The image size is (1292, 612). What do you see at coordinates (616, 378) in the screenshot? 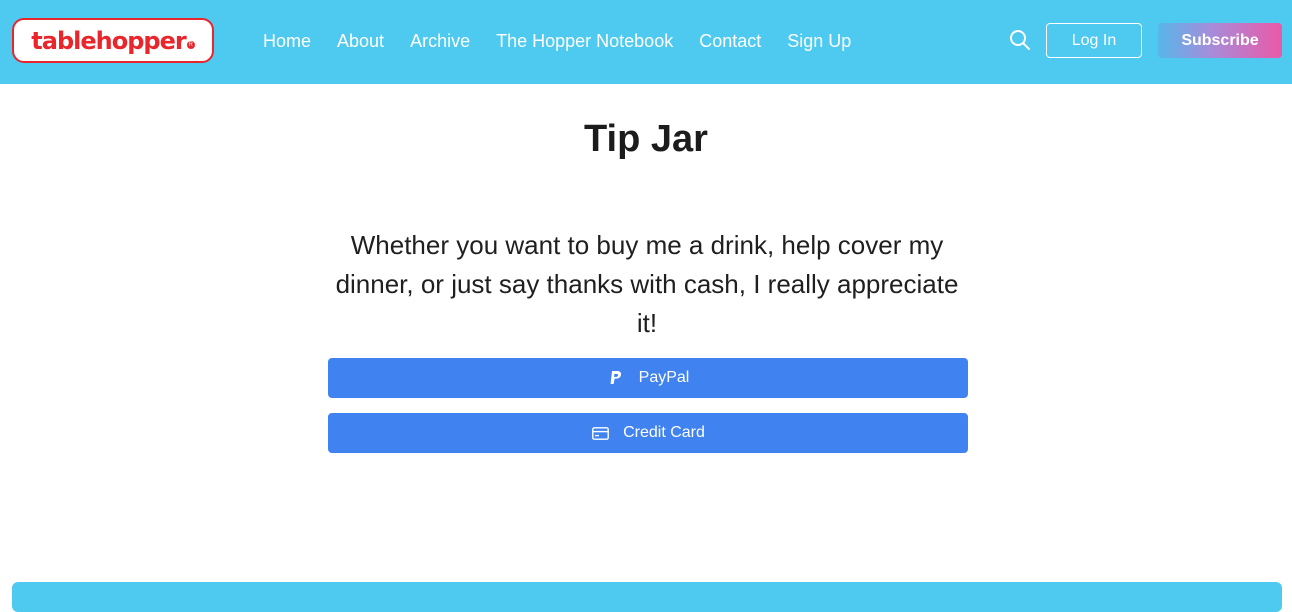
I see `paypal-icon` at bounding box center [616, 378].